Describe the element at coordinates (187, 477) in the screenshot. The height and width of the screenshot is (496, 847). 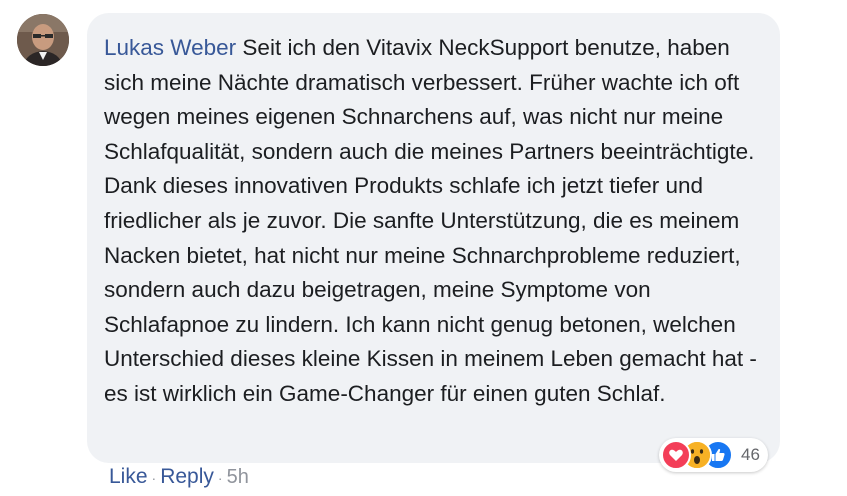
I see `reply-button: Reply` at that location.